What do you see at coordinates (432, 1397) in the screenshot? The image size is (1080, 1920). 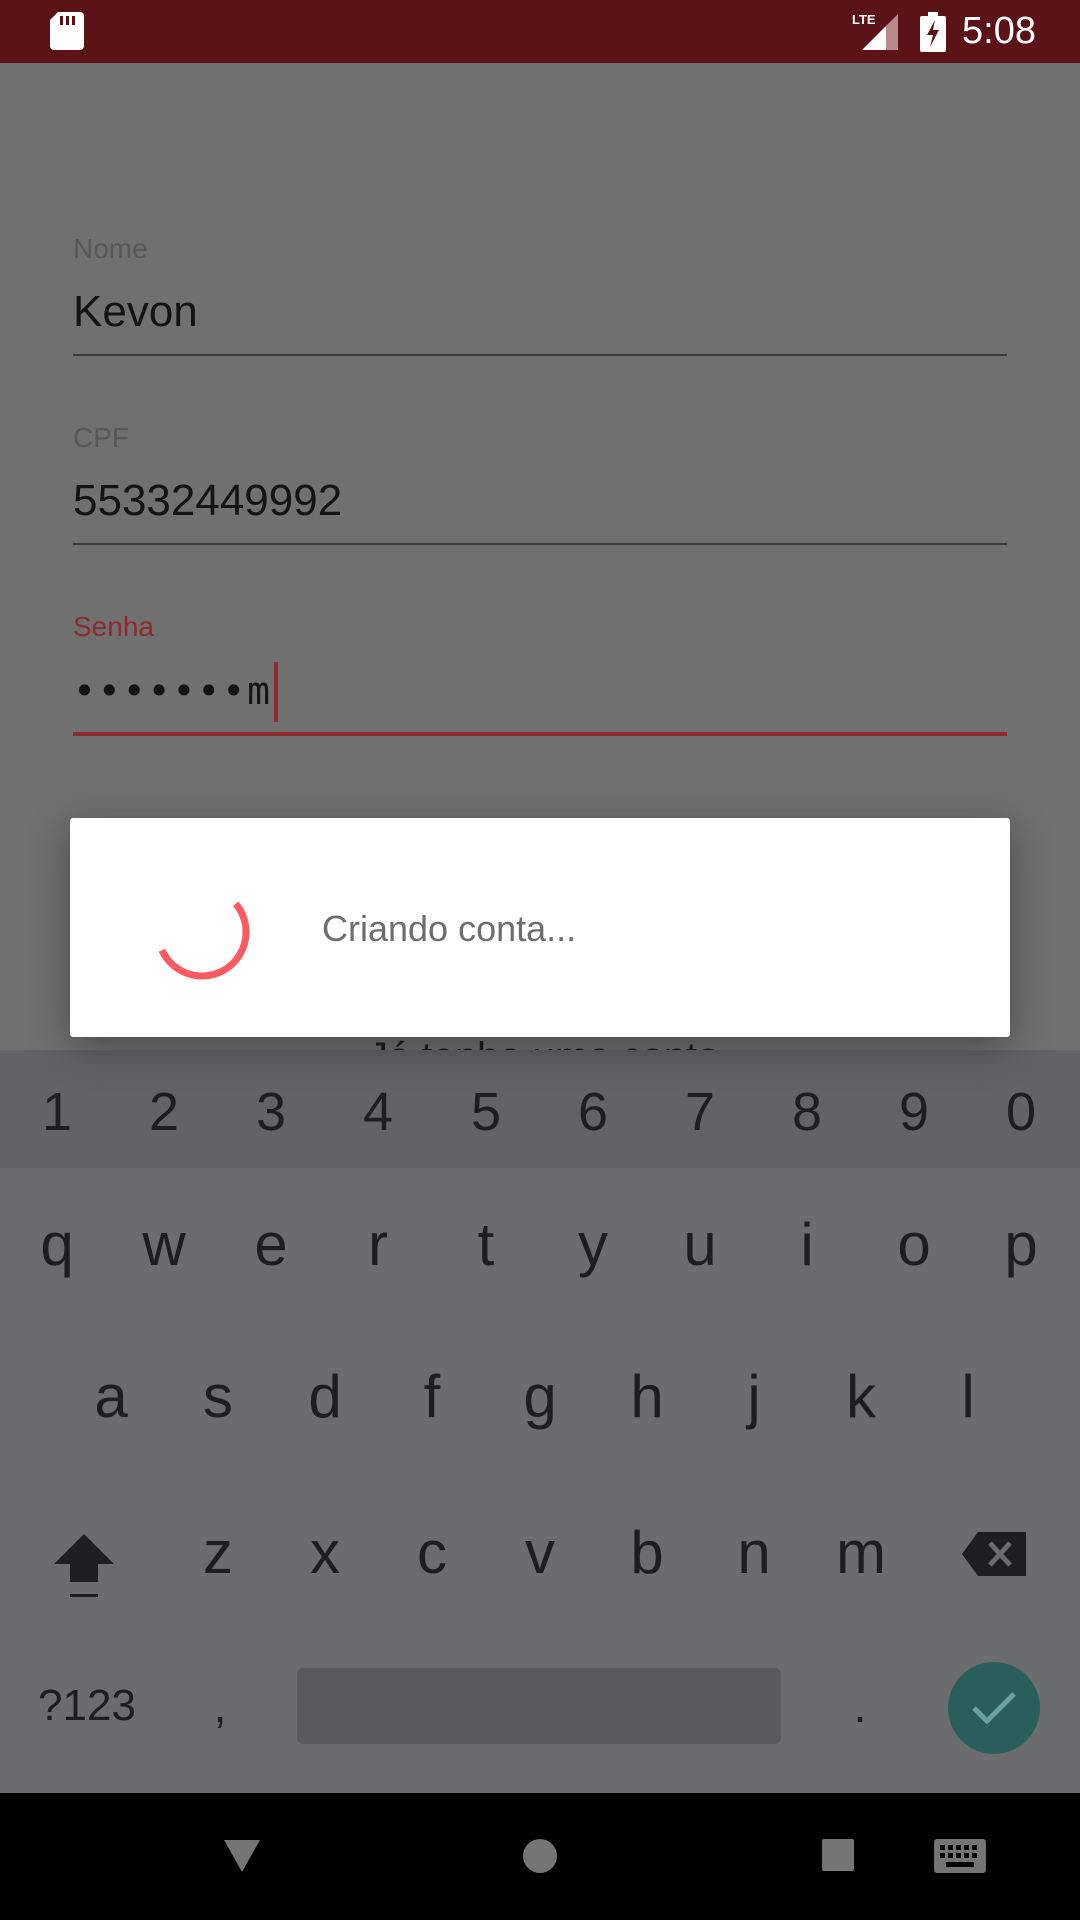 I see `key-f: f` at bounding box center [432, 1397].